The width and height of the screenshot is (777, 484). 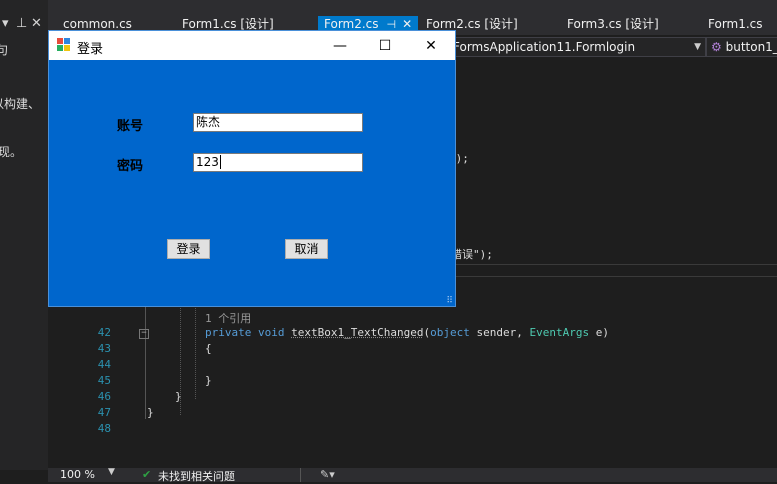 What do you see at coordinates (412, 475) in the screenshot?
I see `status-bar: 100 % ▼ ✔ 未找到相关问题 ✎▾` at bounding box center [412, 475].